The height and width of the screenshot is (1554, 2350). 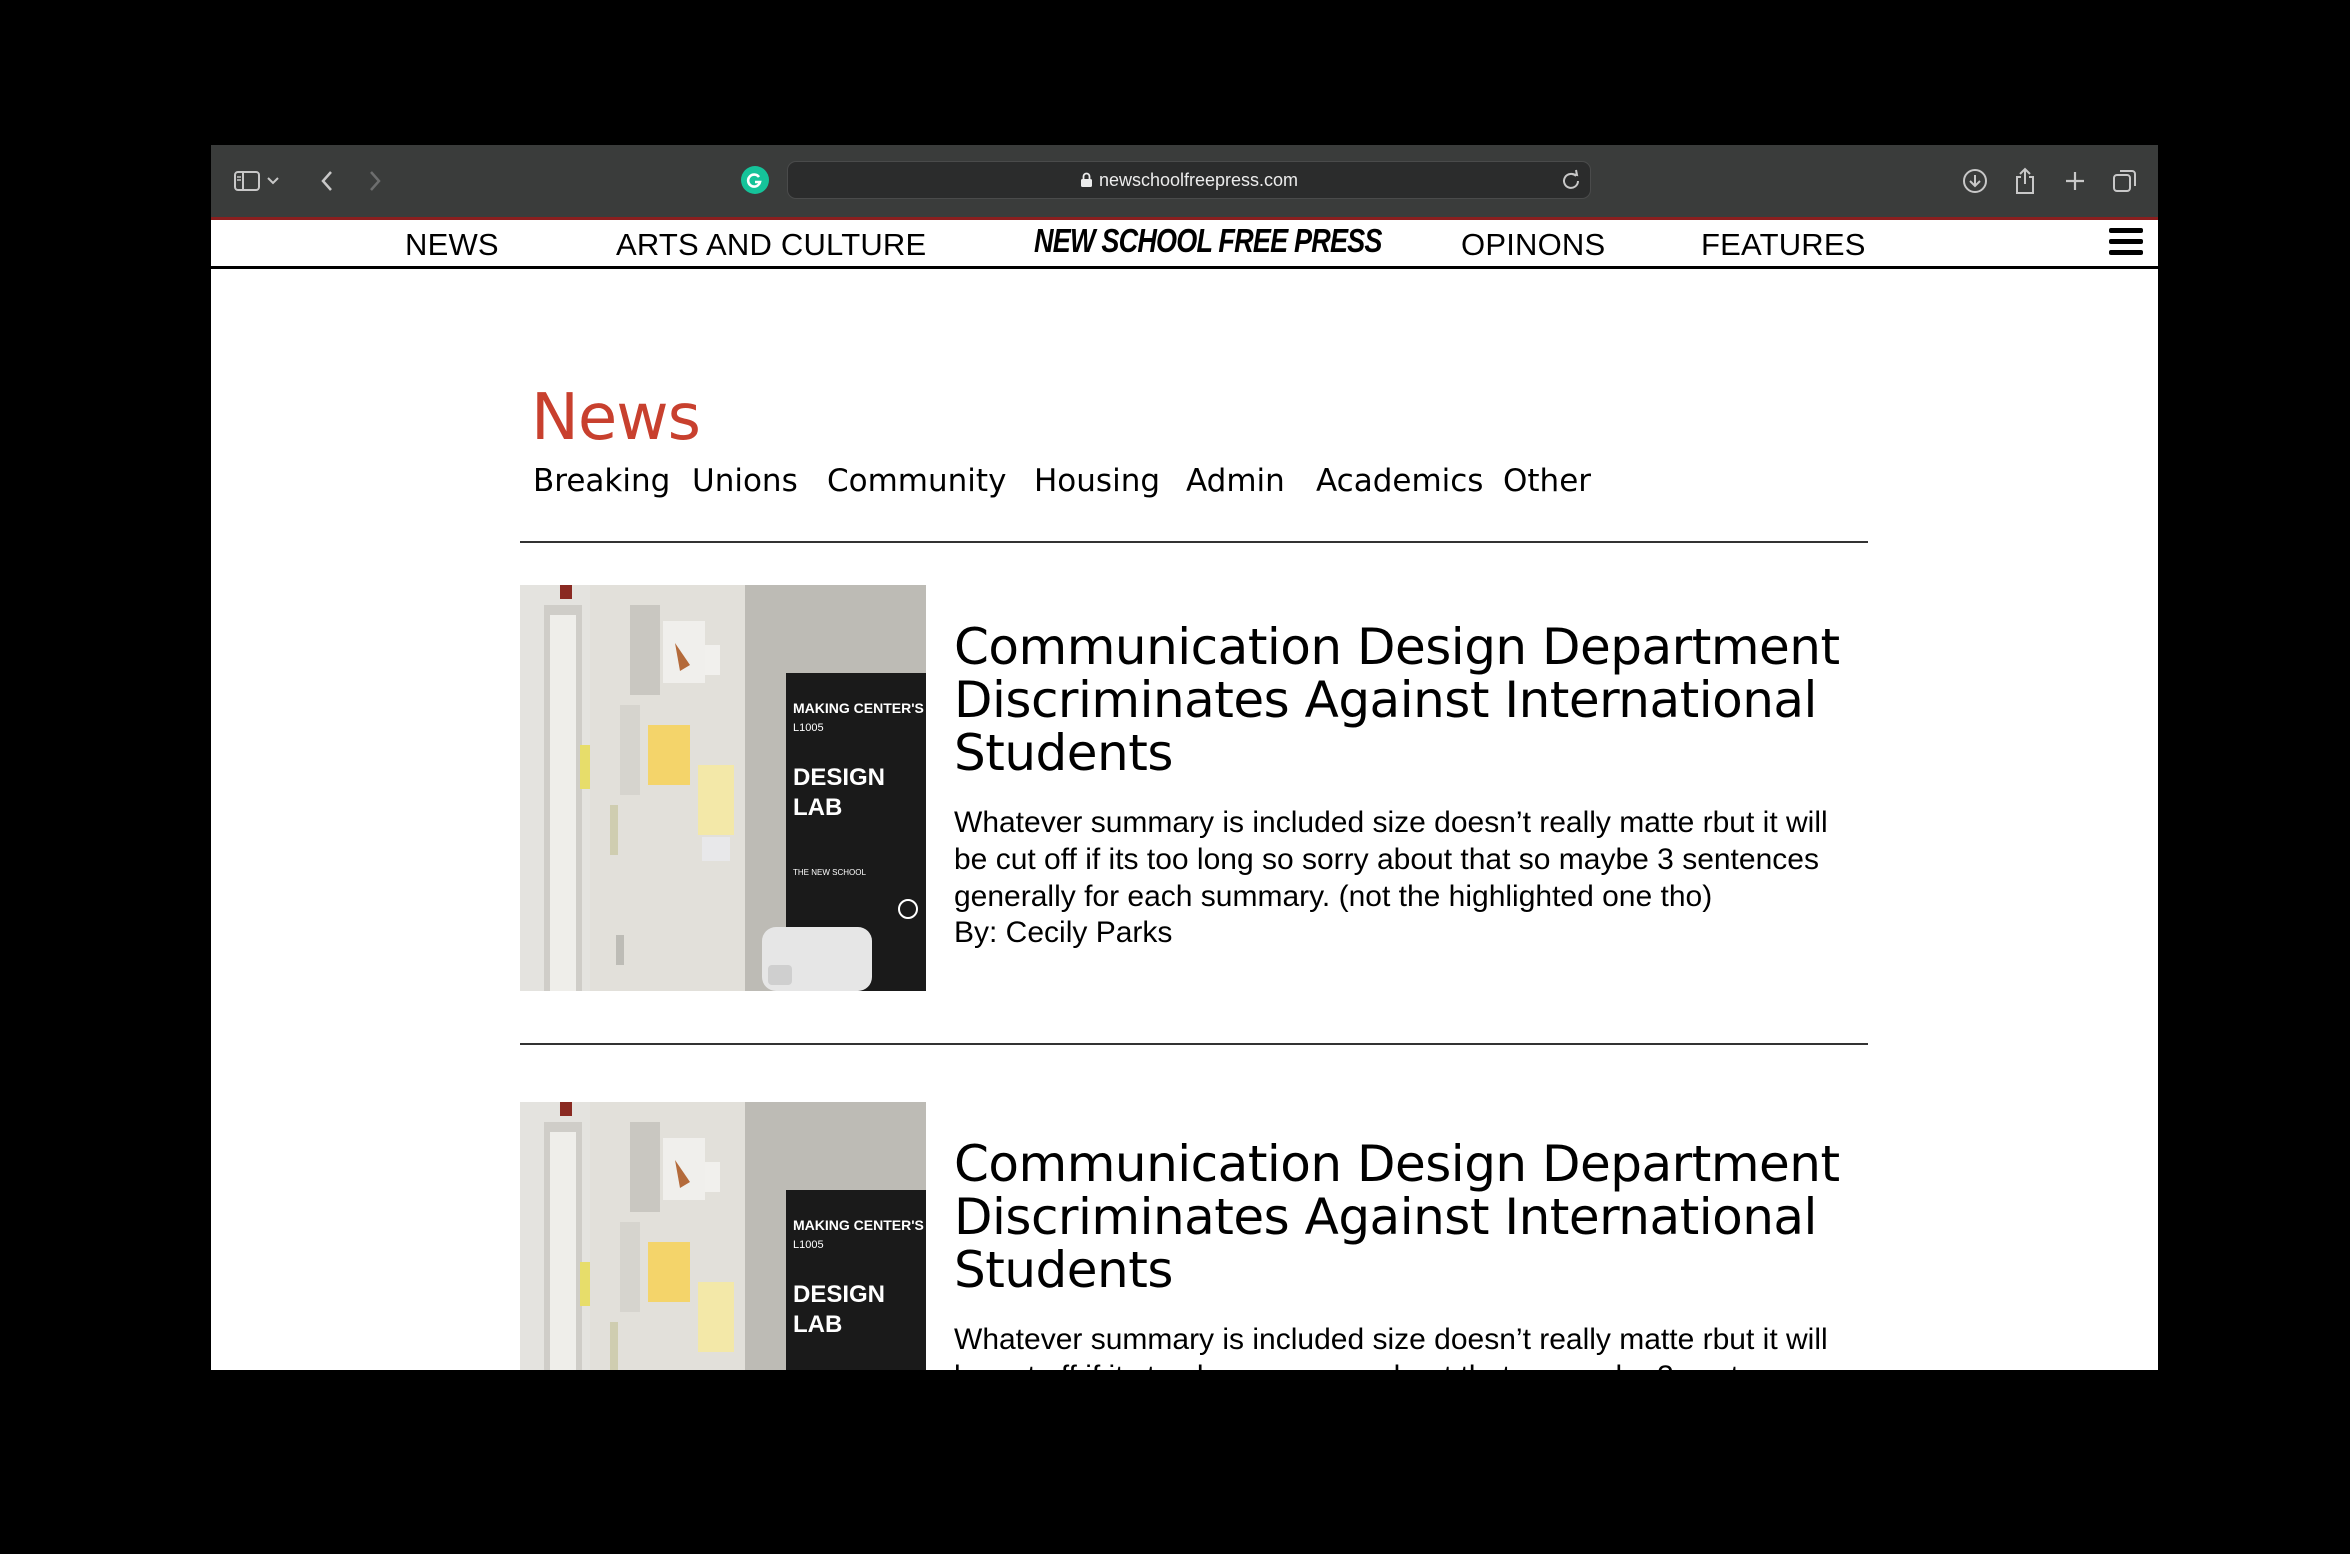 What do you see at coordinates (771, 245) in the screenshot?
I see `nav-arts-and-culture: ARTS AND CULTURE` at bounding box center [771, 245].